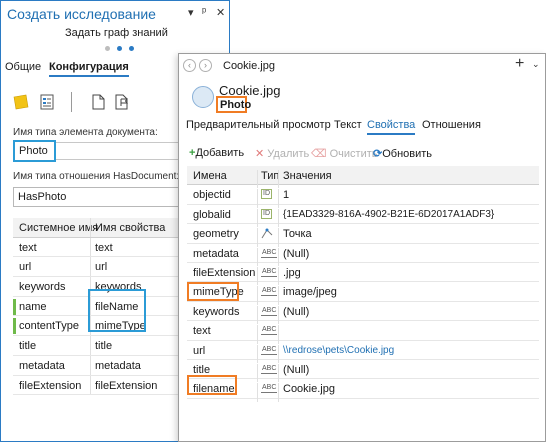 Image resolution: width=546 pixels, height=442 pixels. Describe the element at coordinates (261, 154) in the screenshot. I see `delete-x-icon: ✕` at that location.